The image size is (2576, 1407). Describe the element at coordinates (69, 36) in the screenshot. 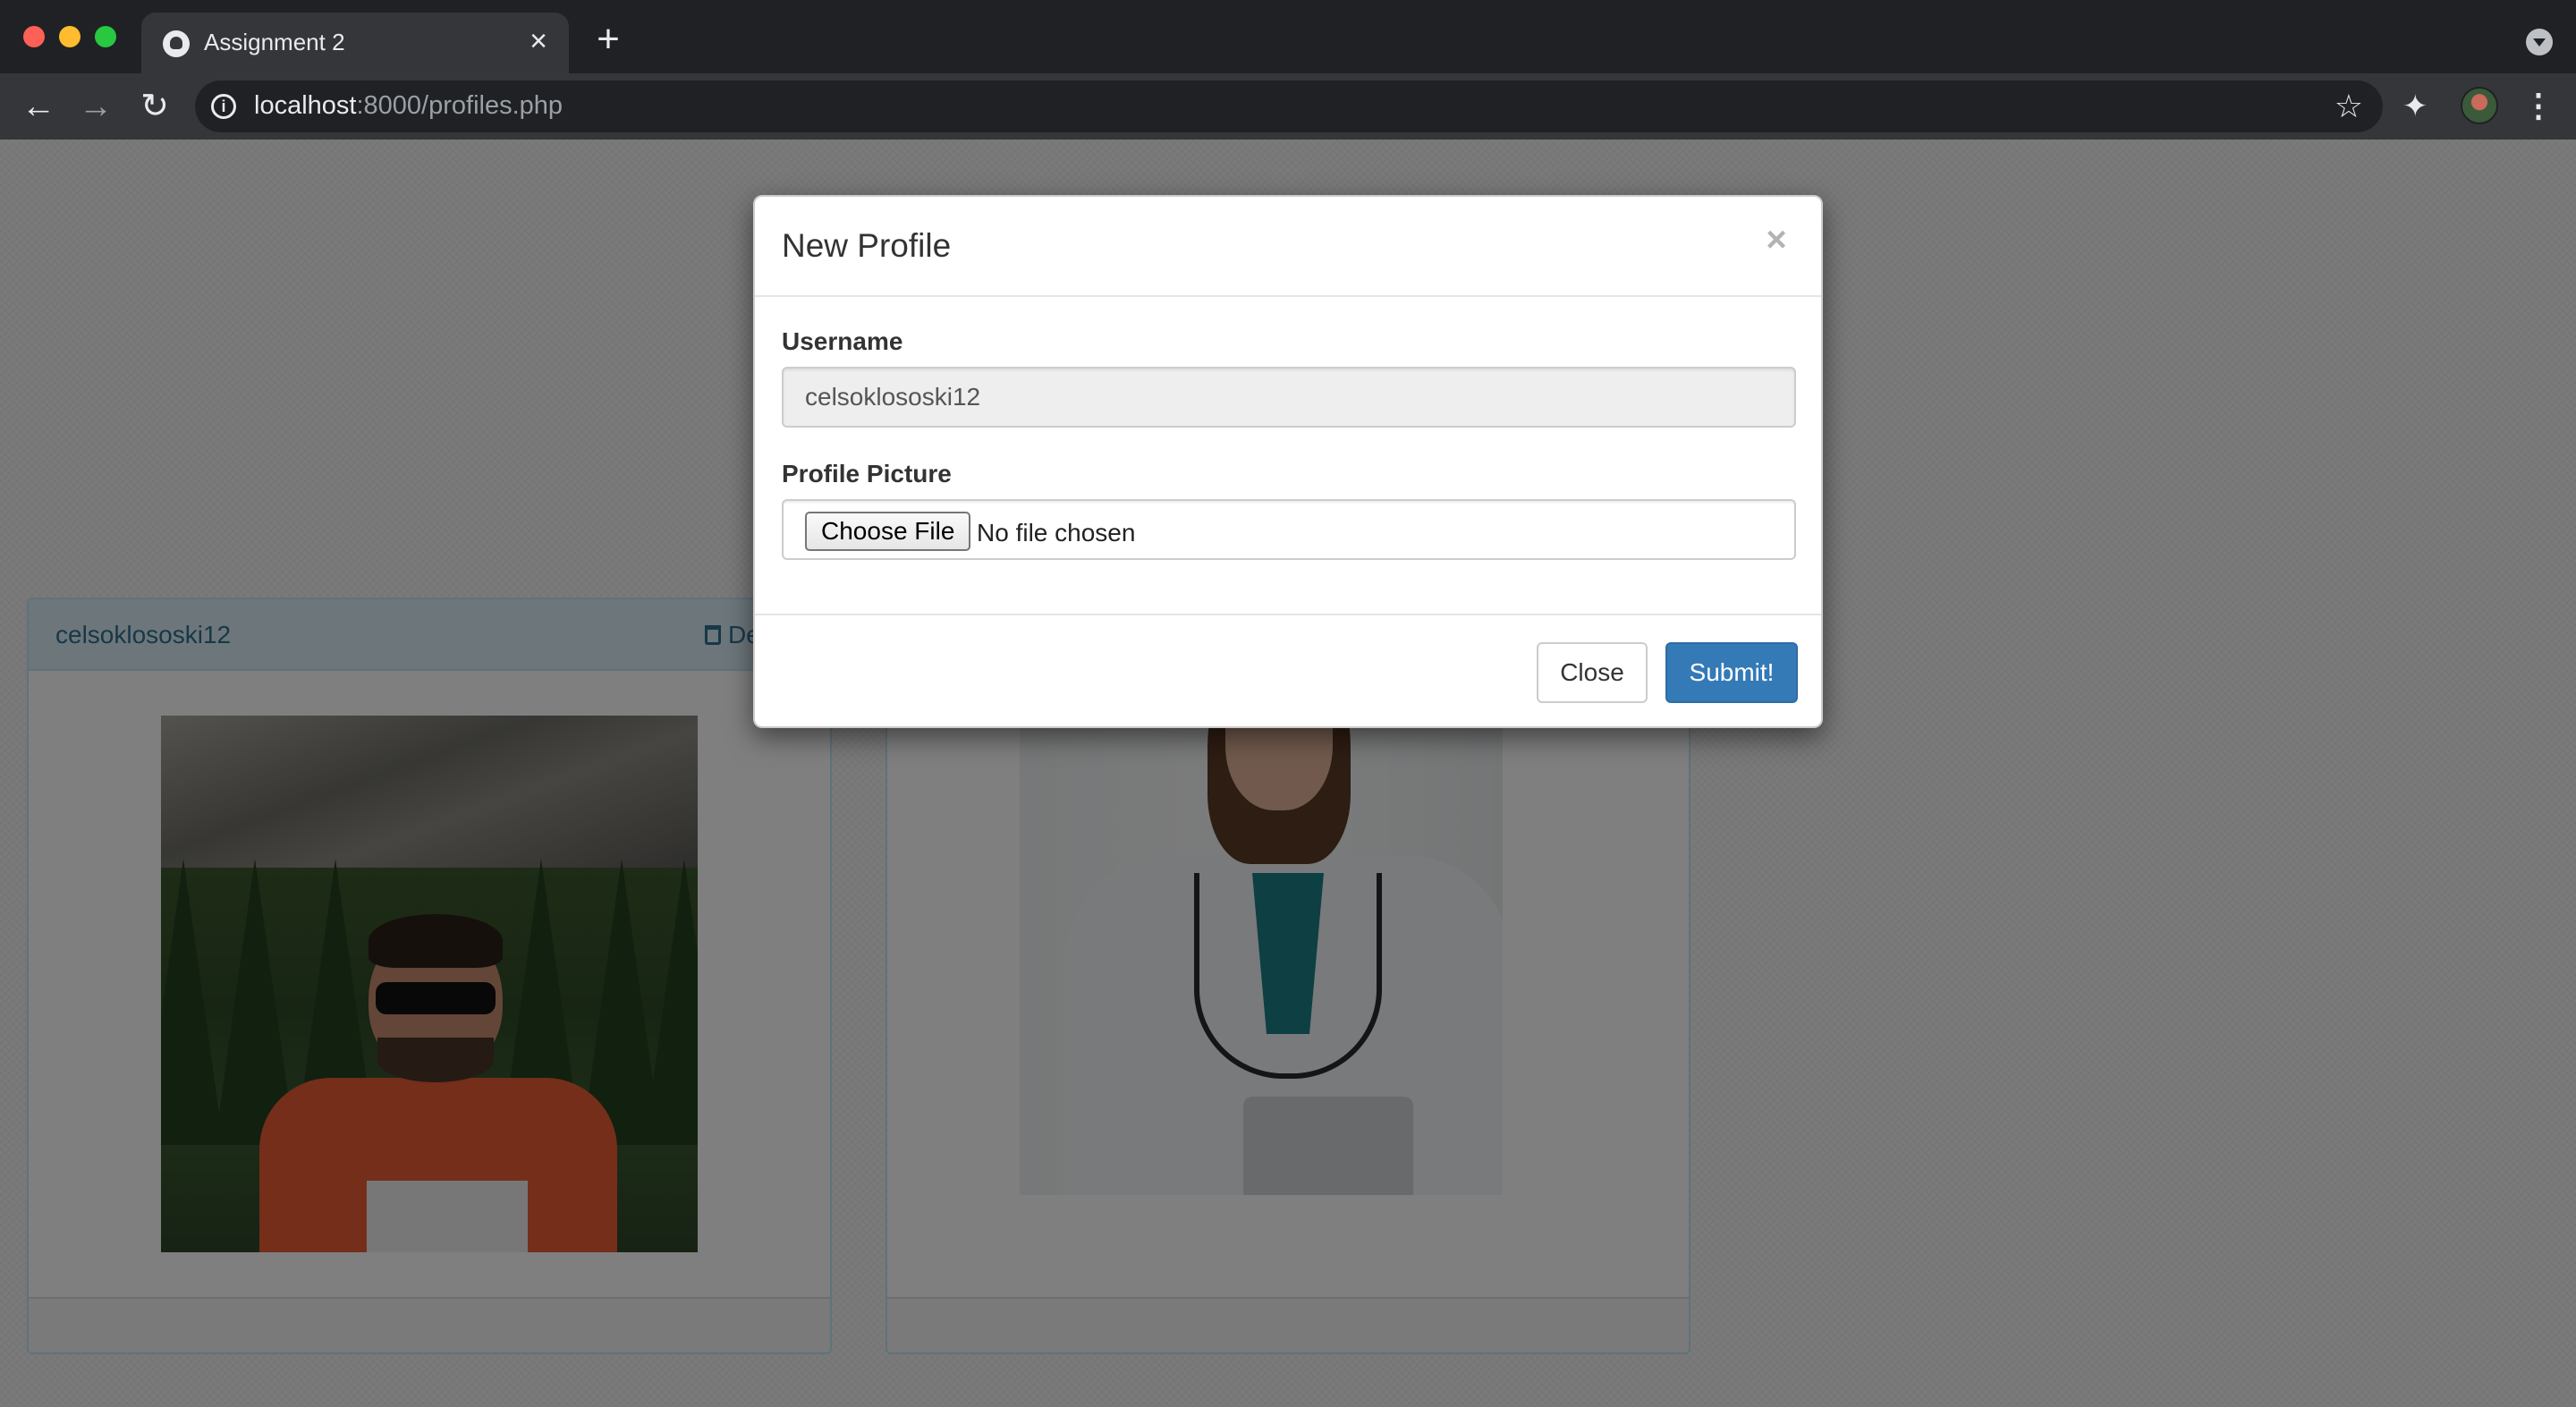

I see `minimize-window-button` at that location.